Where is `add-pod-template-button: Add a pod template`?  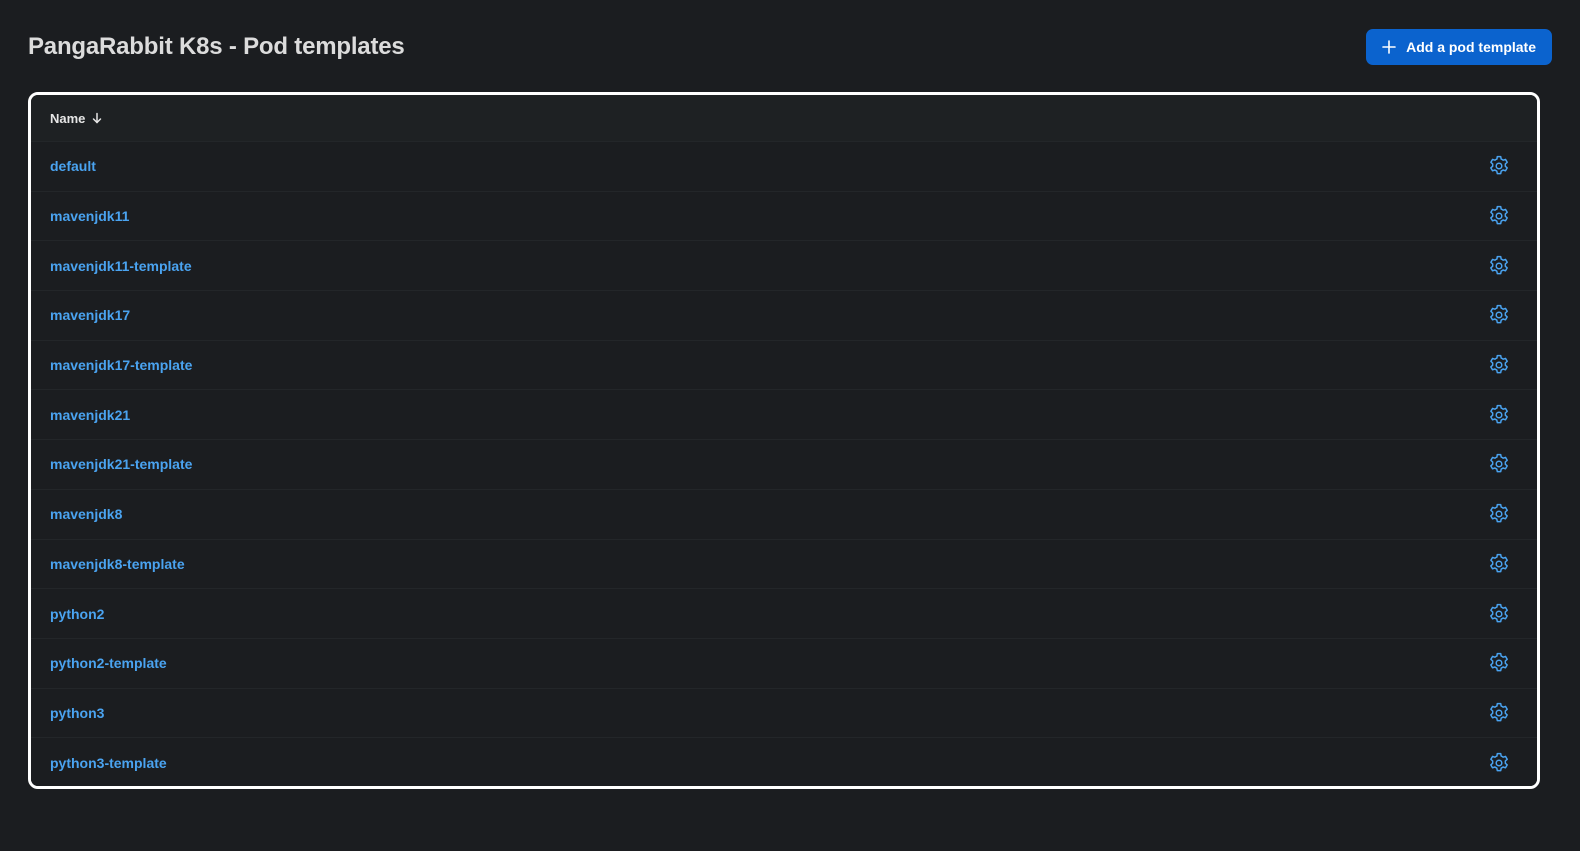 add-pod-template-button: Add a pod template is located at coordinates (1459, 47).